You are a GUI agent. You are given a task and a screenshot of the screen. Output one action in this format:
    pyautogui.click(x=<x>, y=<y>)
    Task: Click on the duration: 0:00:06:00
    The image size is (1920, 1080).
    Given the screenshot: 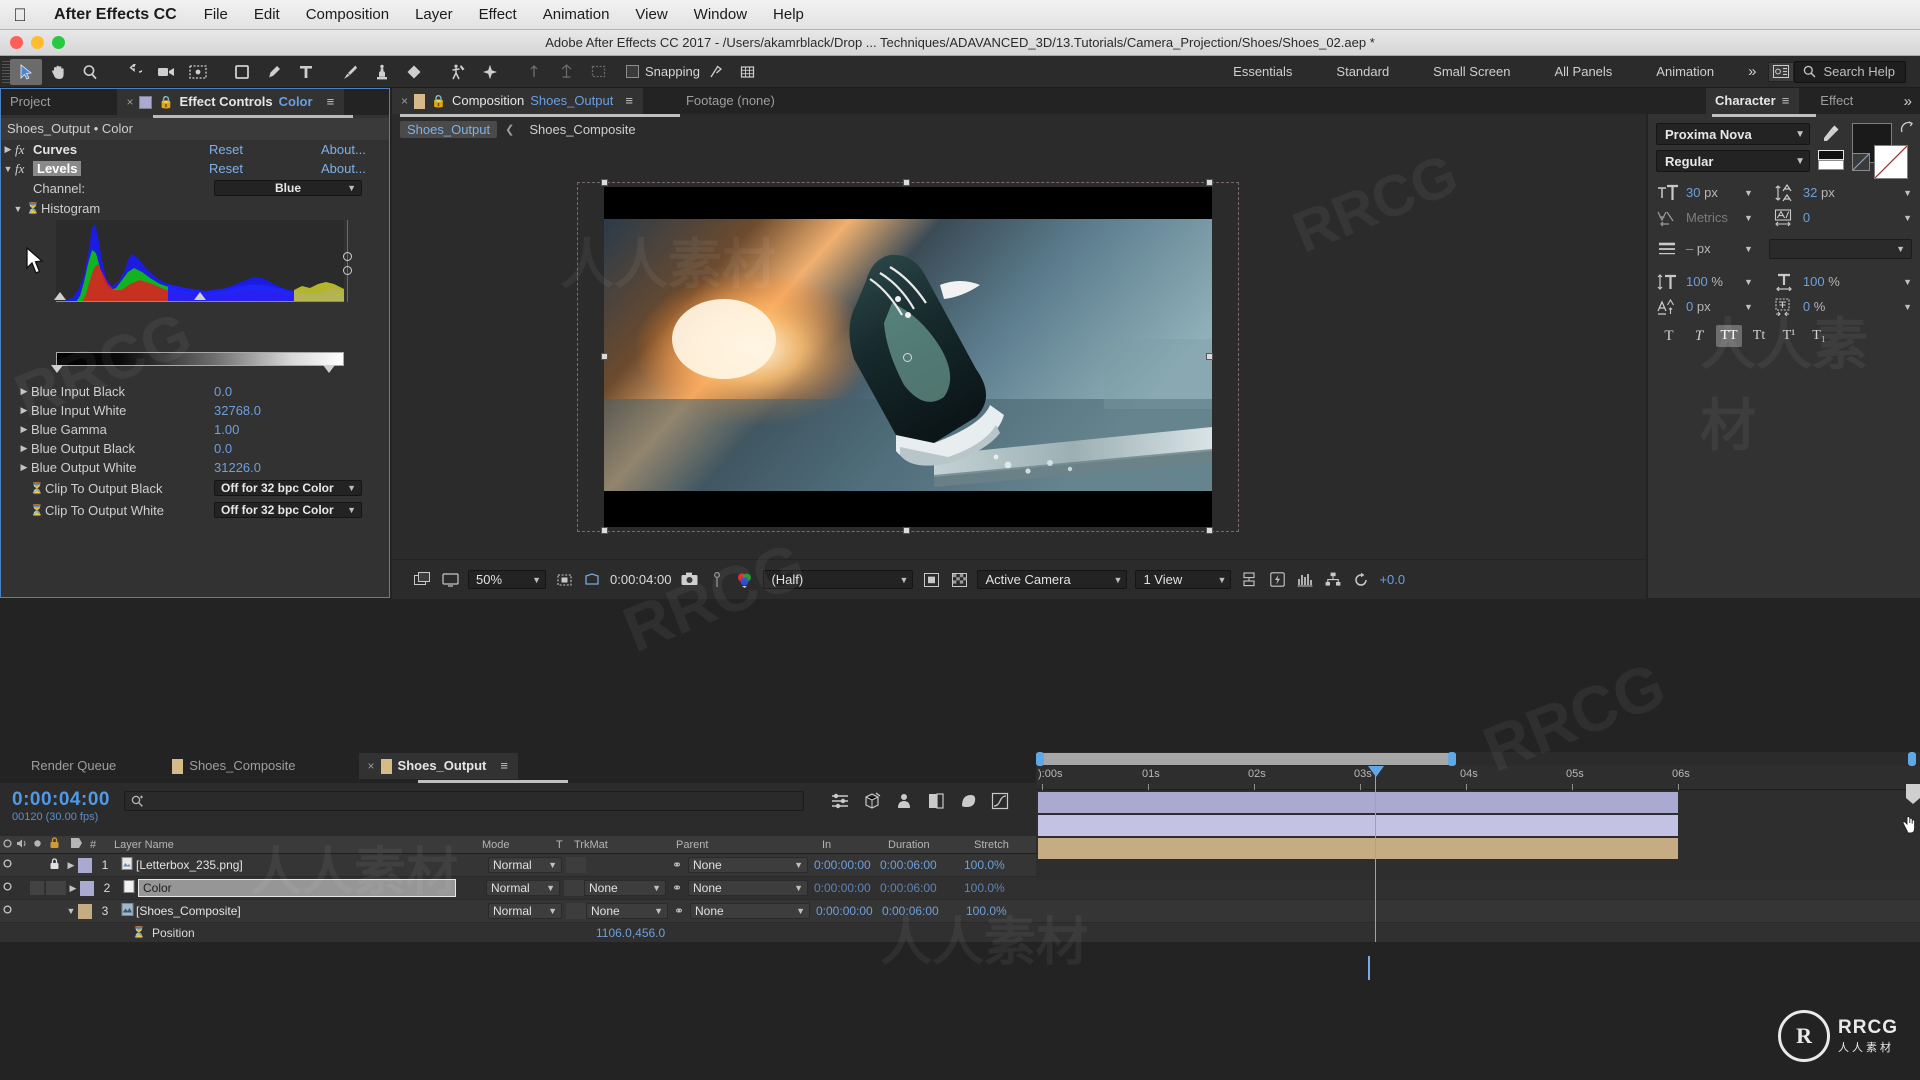 What is the action you would take?
    pyautogui.click(x=922, y=888)
    